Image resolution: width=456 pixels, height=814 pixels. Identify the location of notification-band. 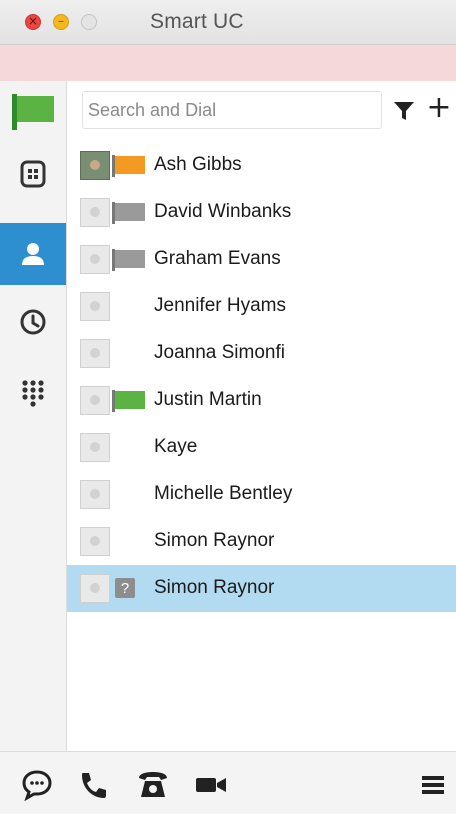
(228, 63).